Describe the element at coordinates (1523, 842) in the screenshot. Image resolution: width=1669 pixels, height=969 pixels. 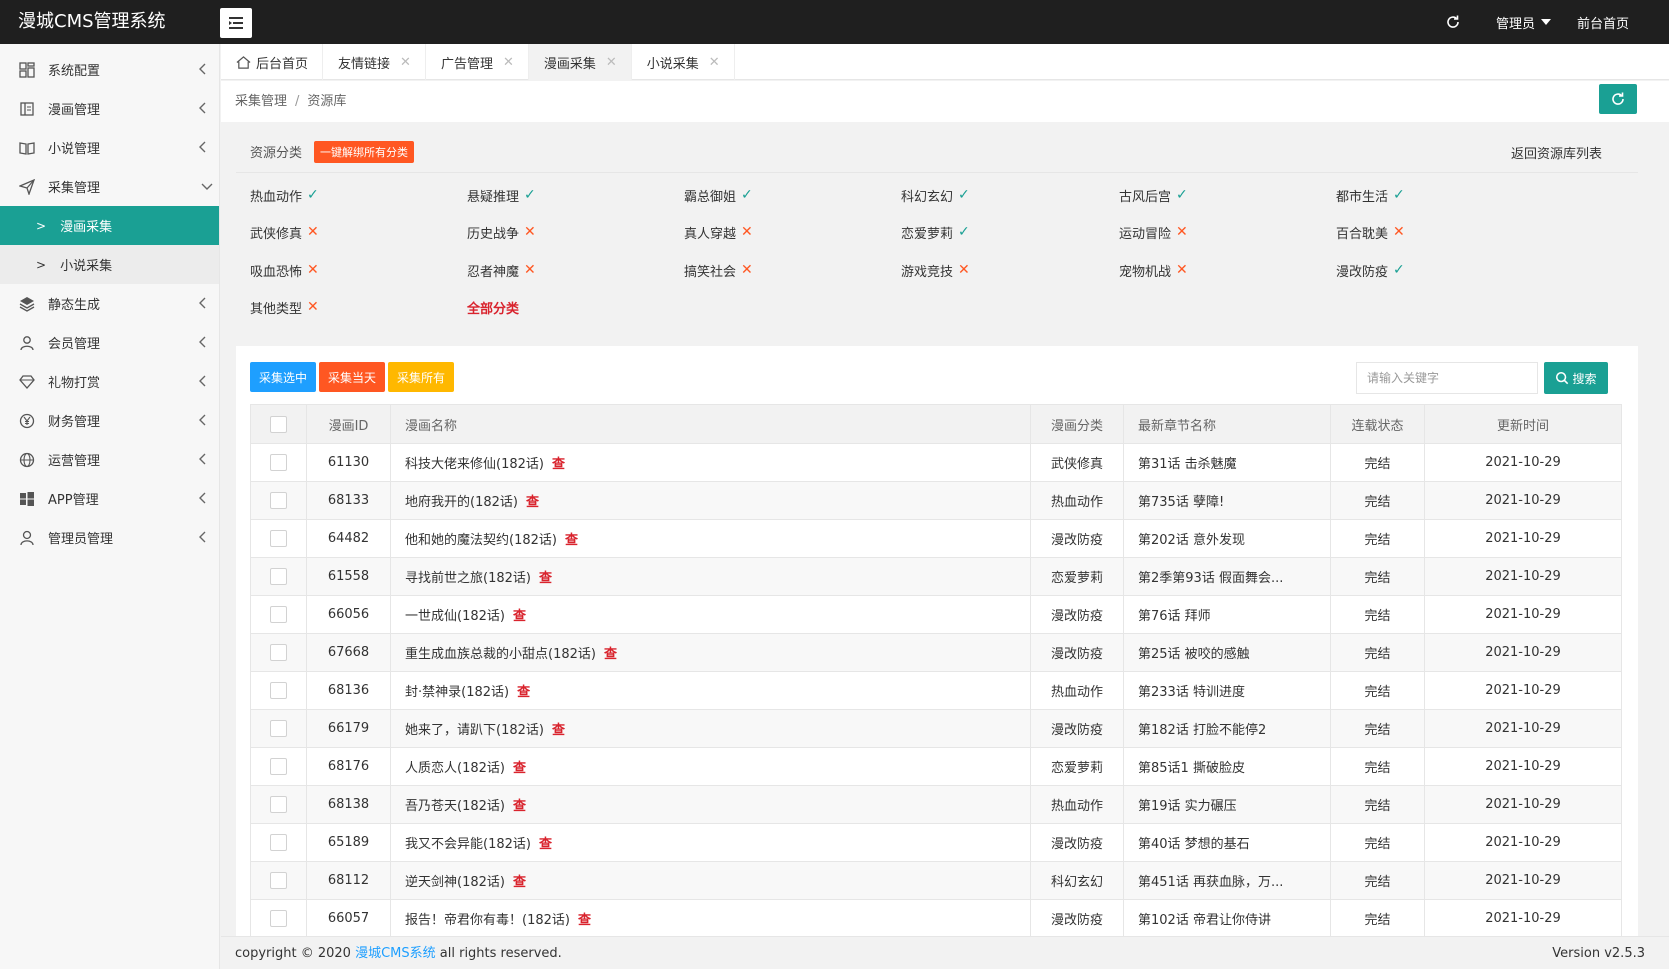
I see `update-time: 2021-10-29` at that location.